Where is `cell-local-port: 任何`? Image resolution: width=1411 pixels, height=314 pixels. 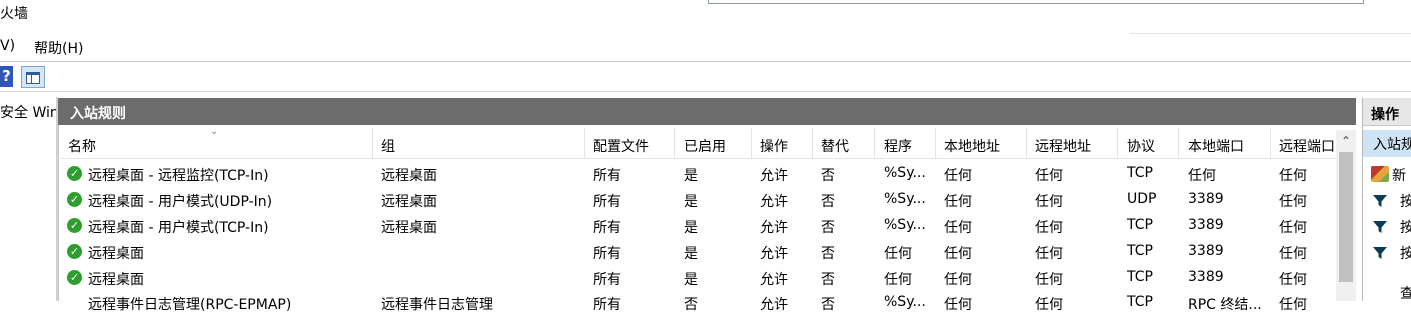
cell-local-port: 任何 is located at coordinates (1202, 176).